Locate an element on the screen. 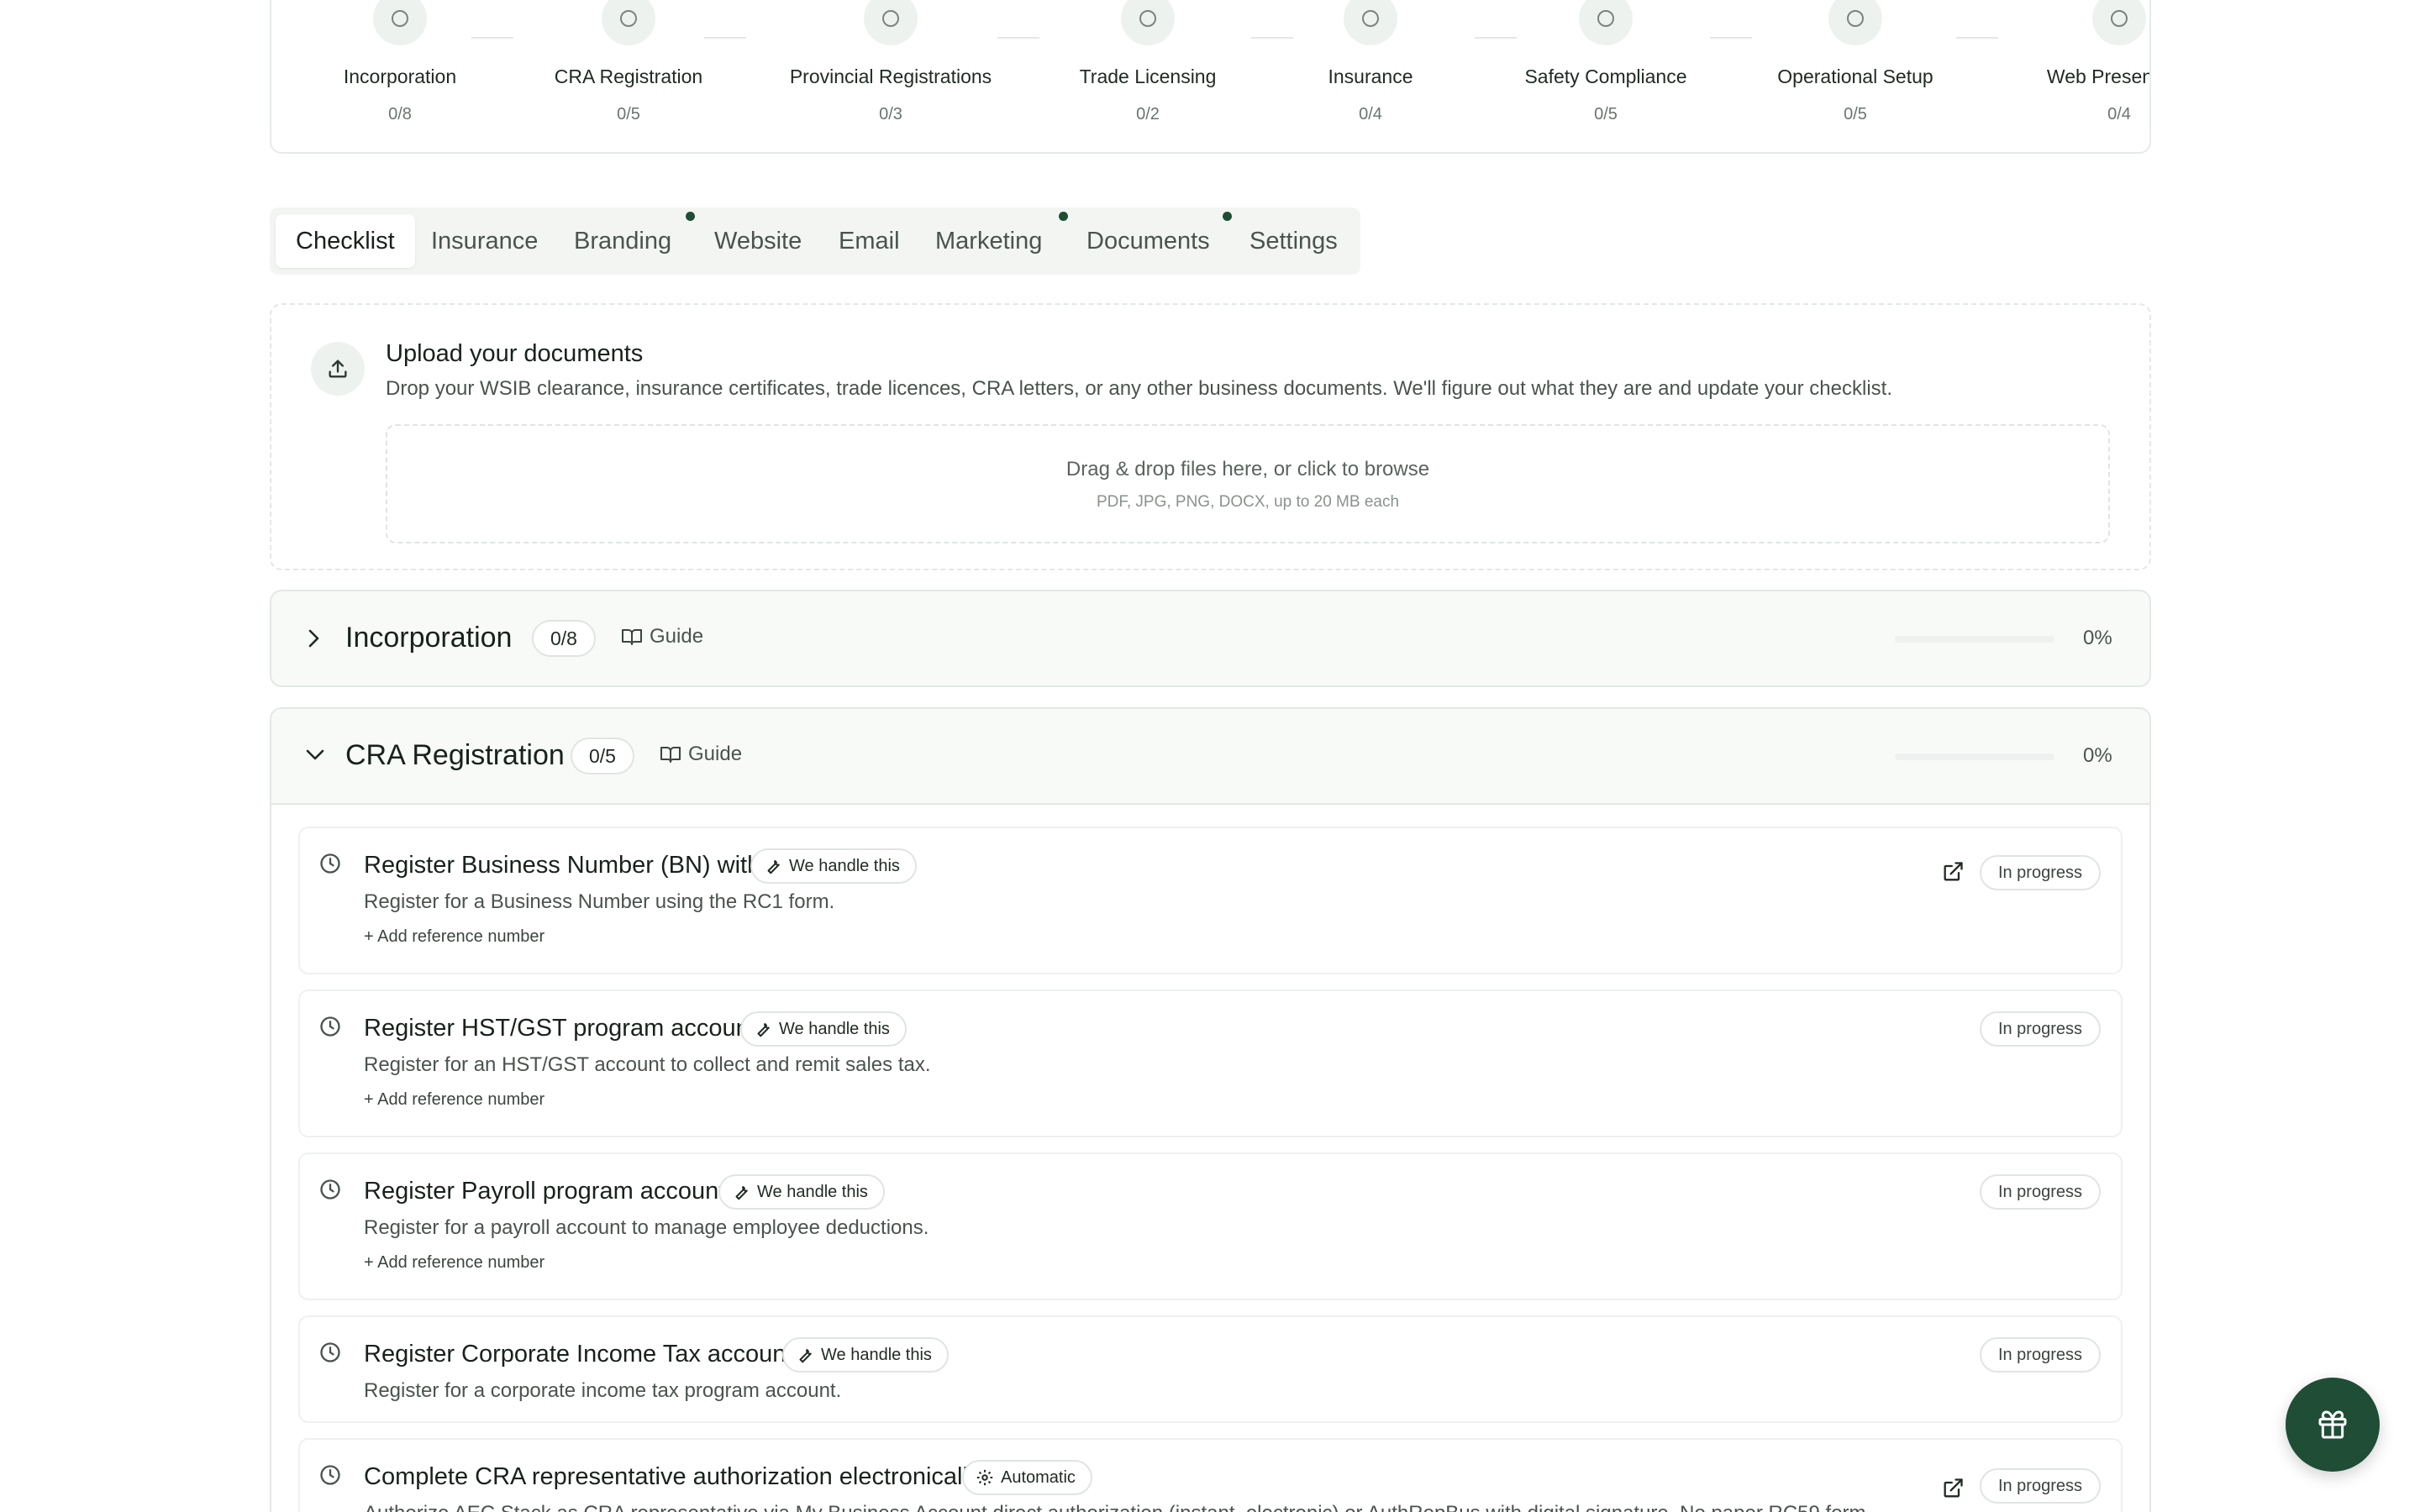 The image size is (2420, 1512). tab-insurance: Insurance is located at coordinates (484, 241).